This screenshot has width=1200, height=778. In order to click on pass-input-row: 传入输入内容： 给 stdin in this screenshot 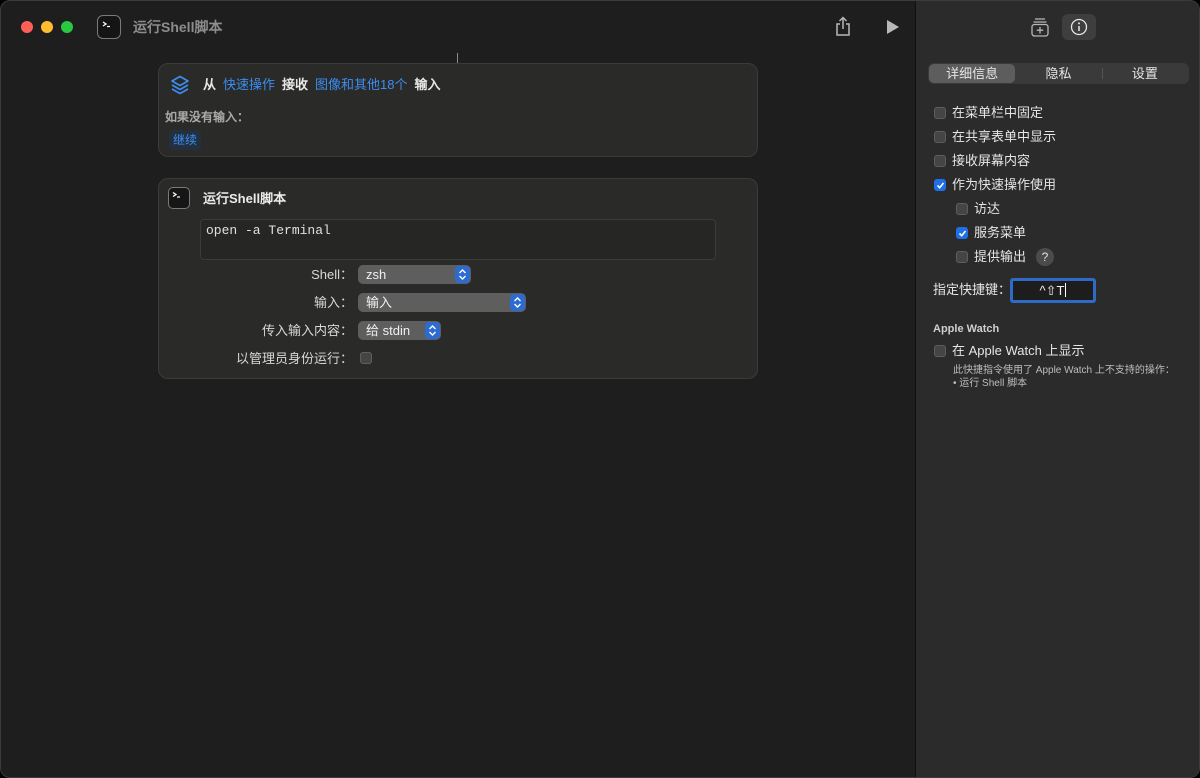, I will do `click(459, 330)`.